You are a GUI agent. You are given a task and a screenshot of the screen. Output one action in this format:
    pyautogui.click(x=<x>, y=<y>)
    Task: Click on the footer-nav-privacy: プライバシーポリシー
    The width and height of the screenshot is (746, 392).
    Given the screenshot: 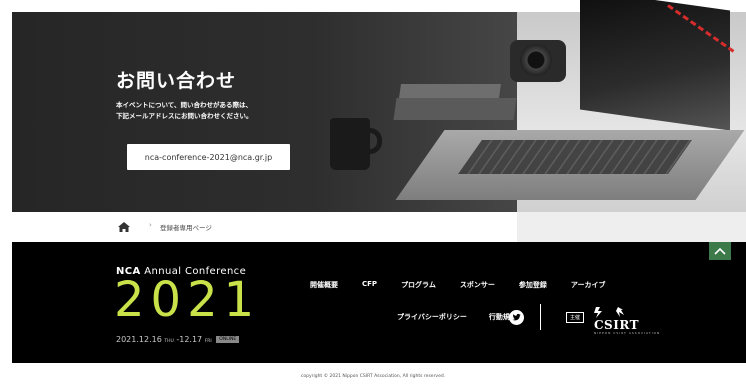 What is the action you would take?
    pyautogui.click(x=432, y=317)
    